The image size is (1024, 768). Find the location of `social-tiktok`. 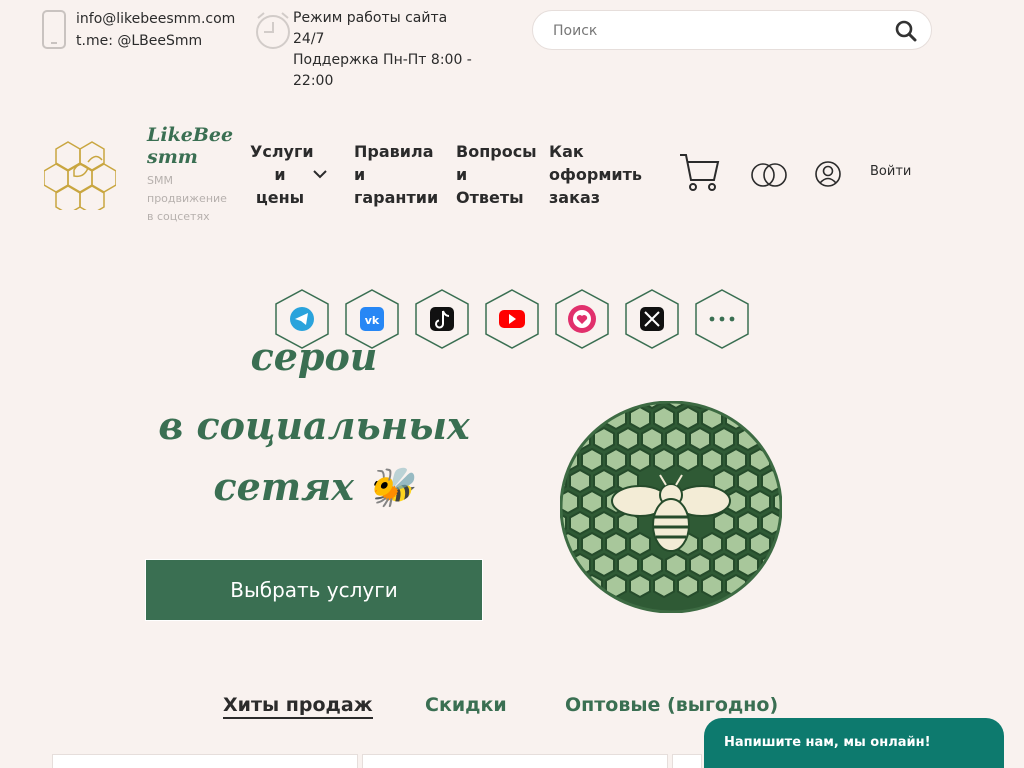

social-tiktok is located at coordinates (442, 319).